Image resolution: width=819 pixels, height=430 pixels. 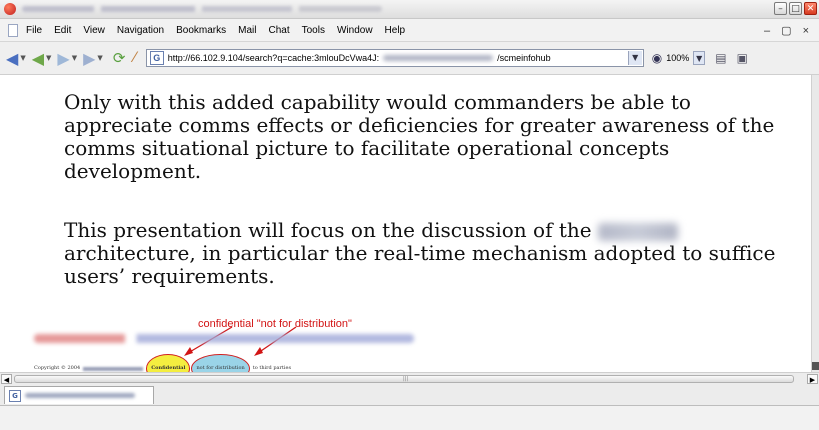 I want to click on status-bar, so click(x=409, y=418).